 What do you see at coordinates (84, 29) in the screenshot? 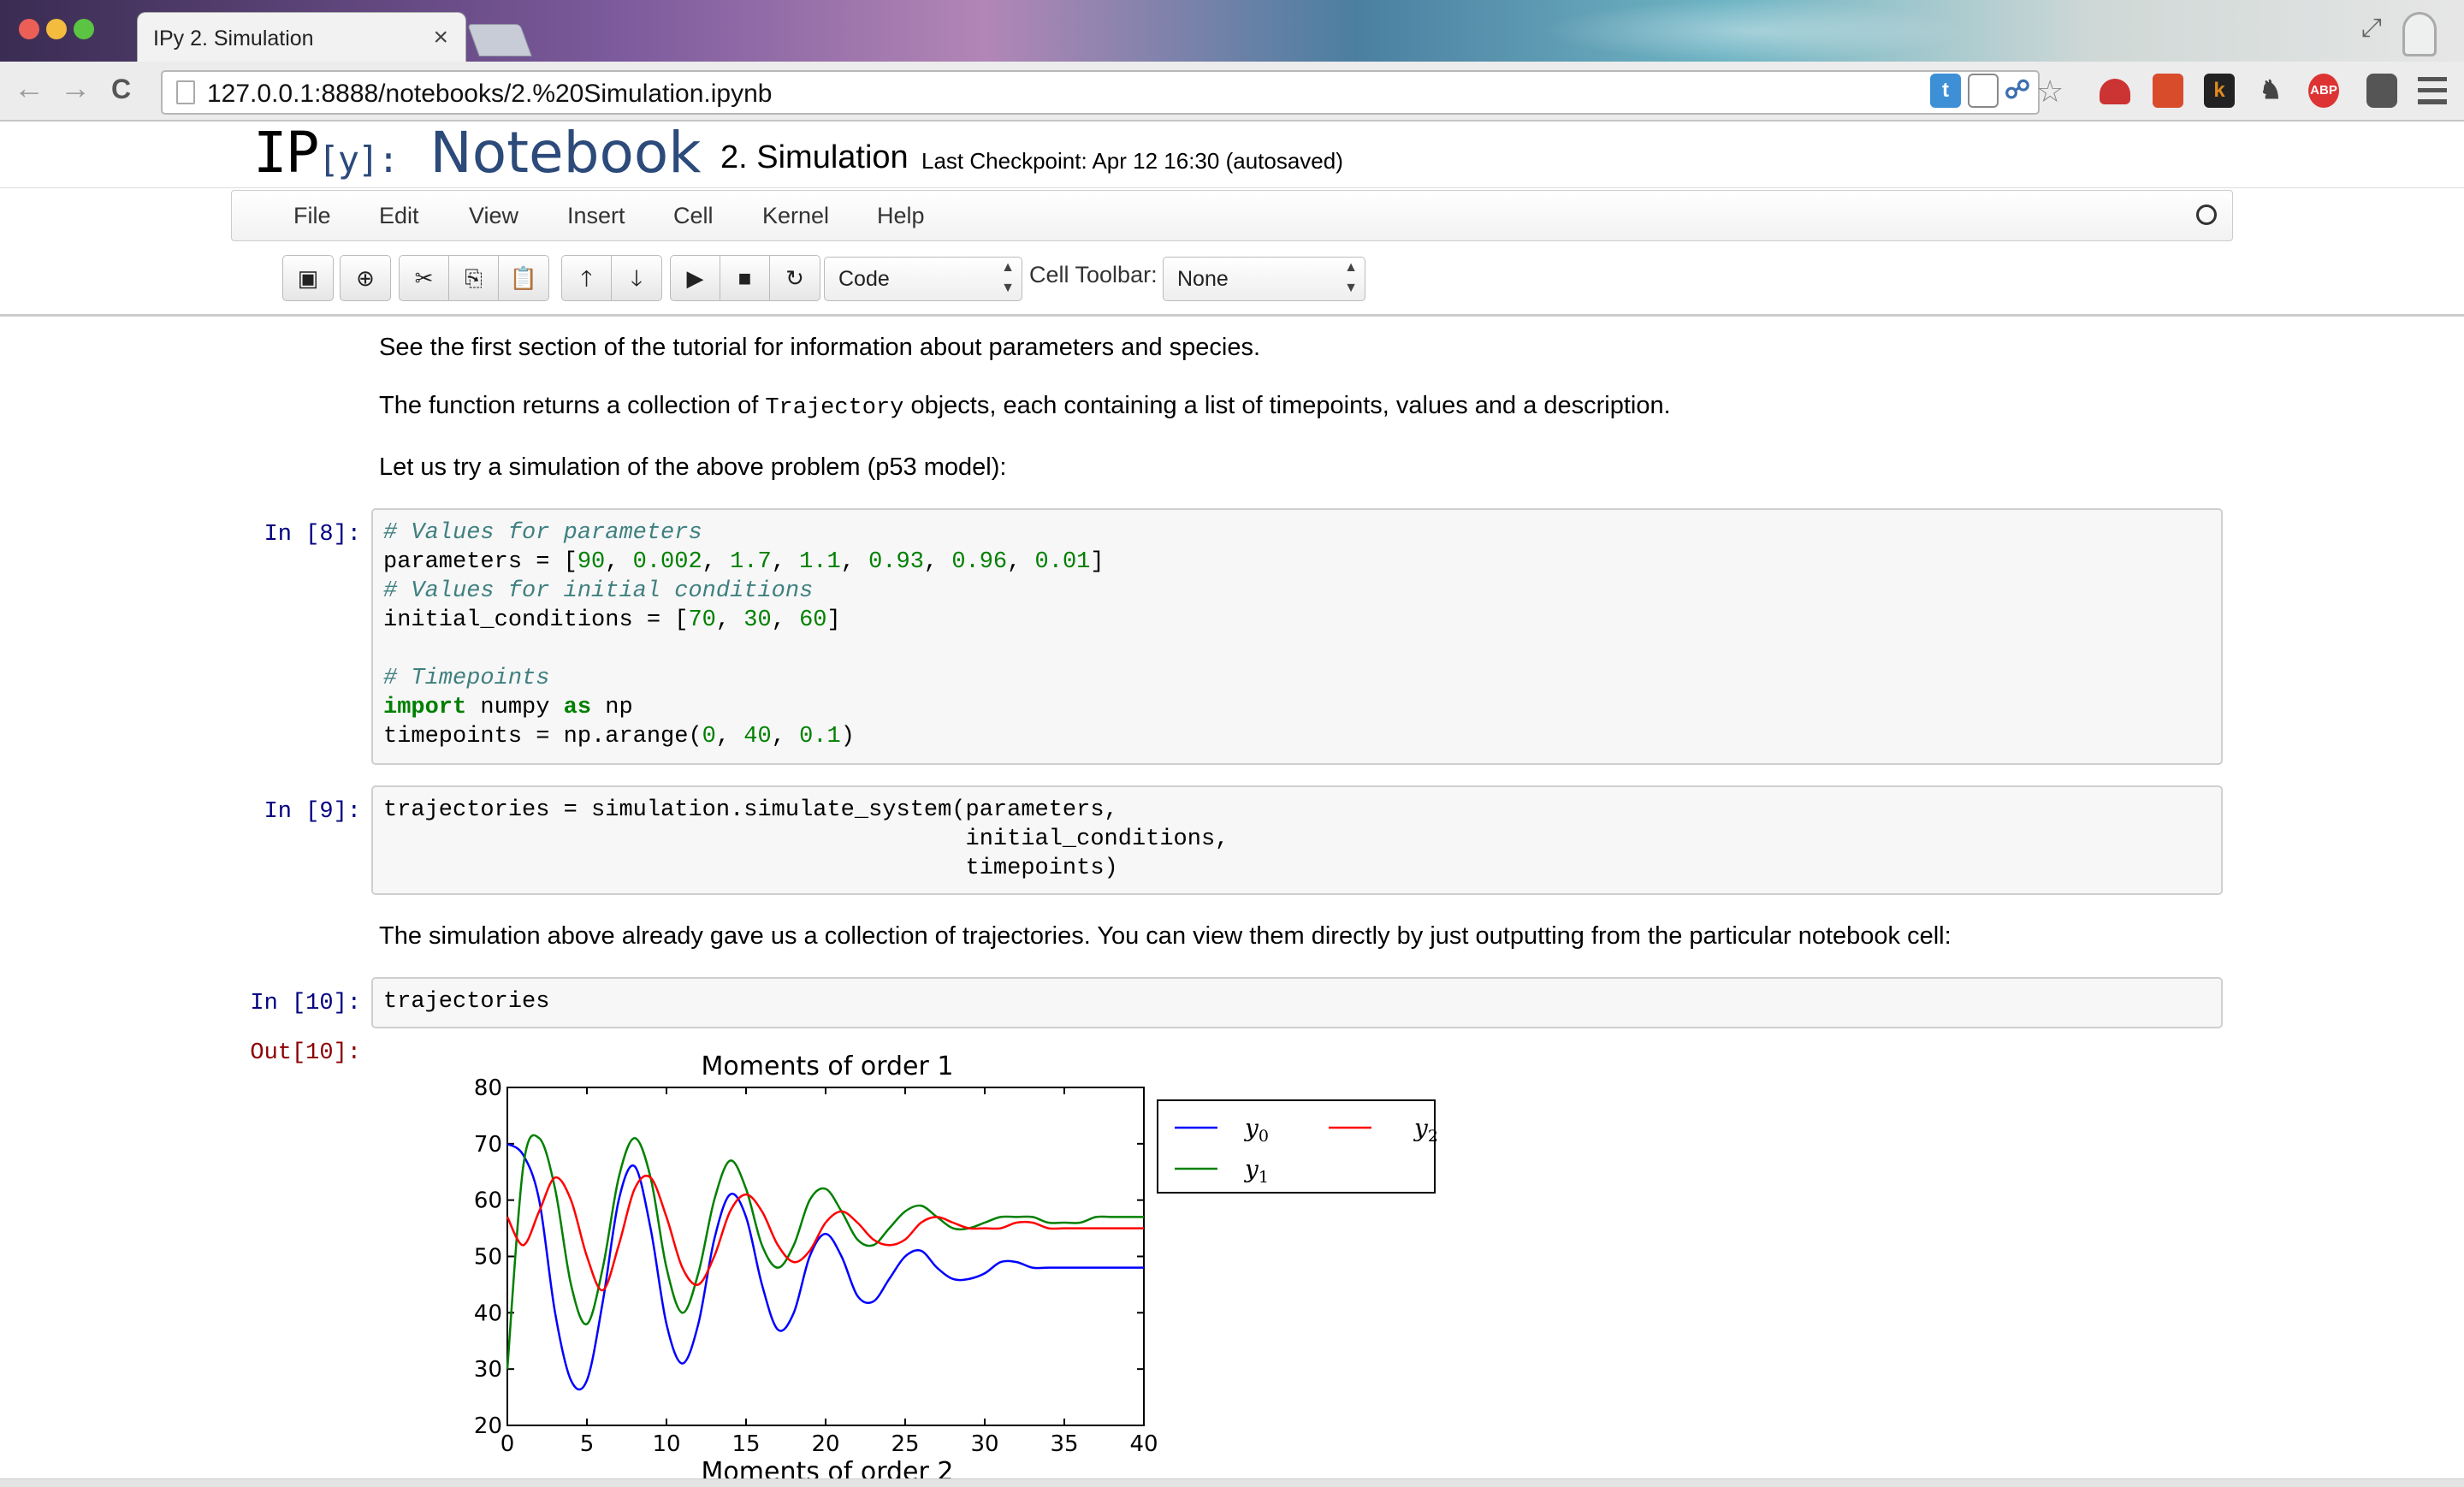
I see `zoom-window-icon` at bounding box center [84, 29].